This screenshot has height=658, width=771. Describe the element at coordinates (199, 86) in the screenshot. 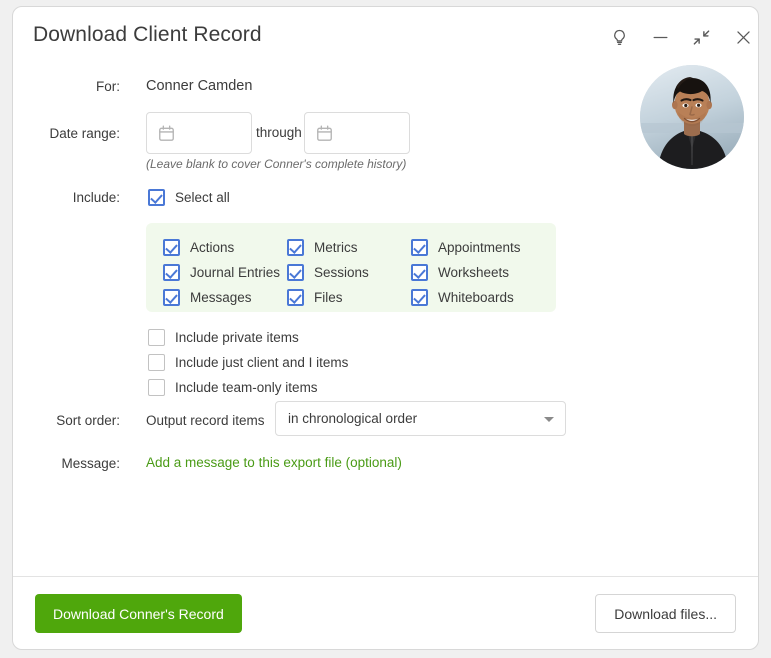

I see `client-name: Conner Camden` at that location.